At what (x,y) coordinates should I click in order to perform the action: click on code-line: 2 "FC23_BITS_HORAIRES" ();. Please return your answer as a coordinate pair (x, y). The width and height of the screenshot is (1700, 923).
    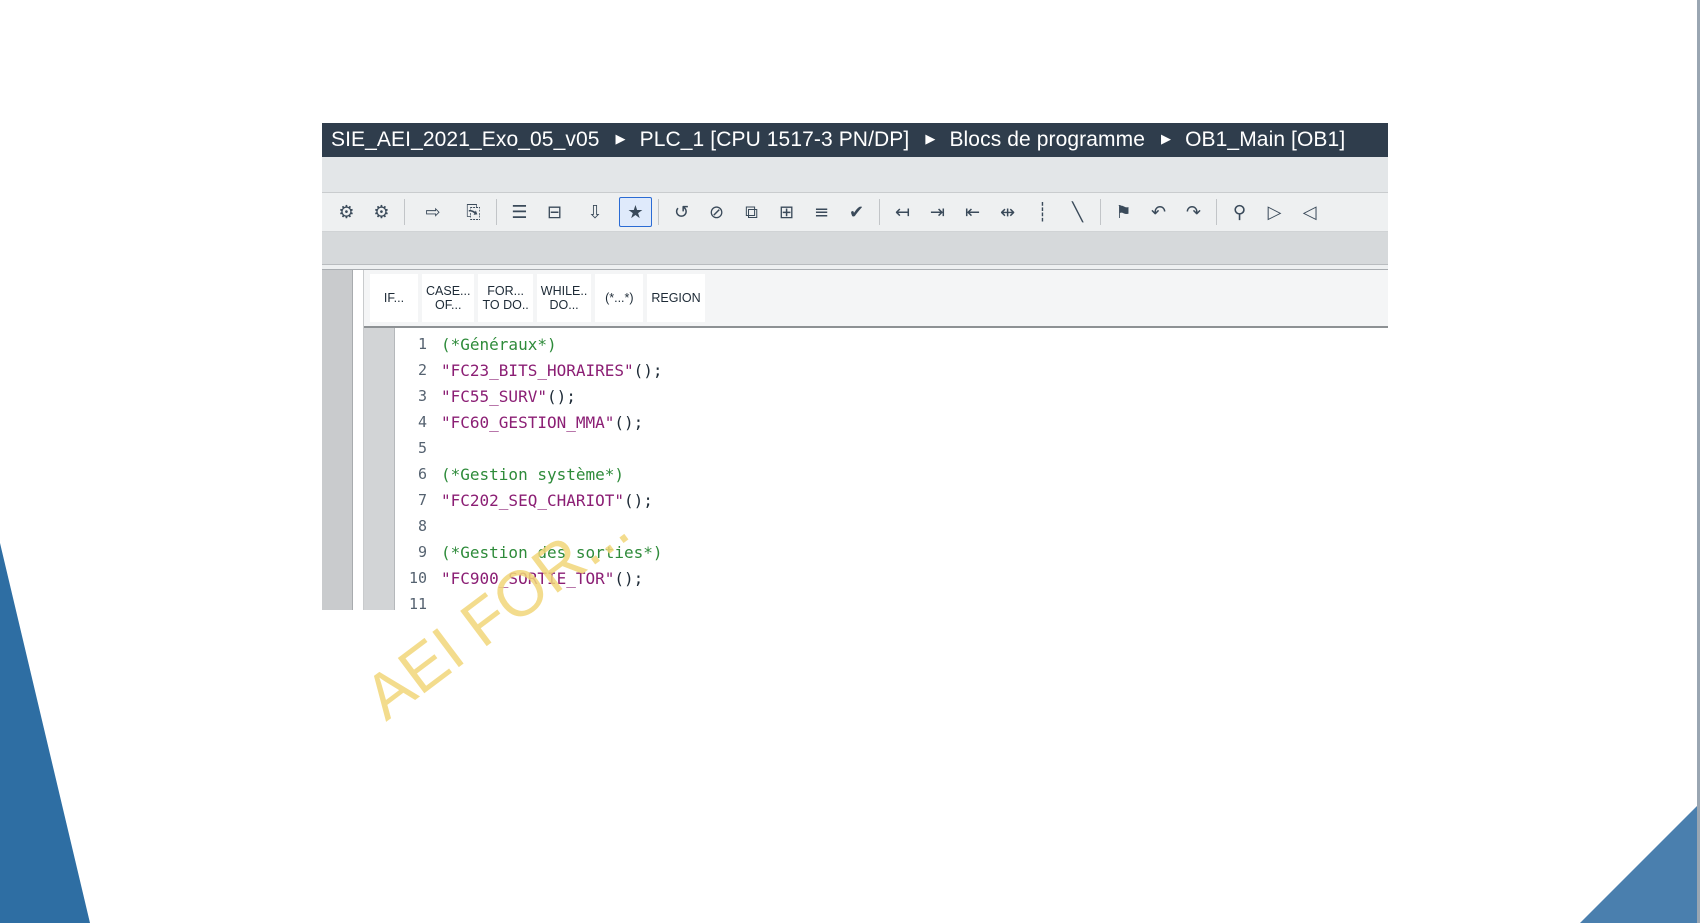
    Looking at the image, I should click on (529, 370).